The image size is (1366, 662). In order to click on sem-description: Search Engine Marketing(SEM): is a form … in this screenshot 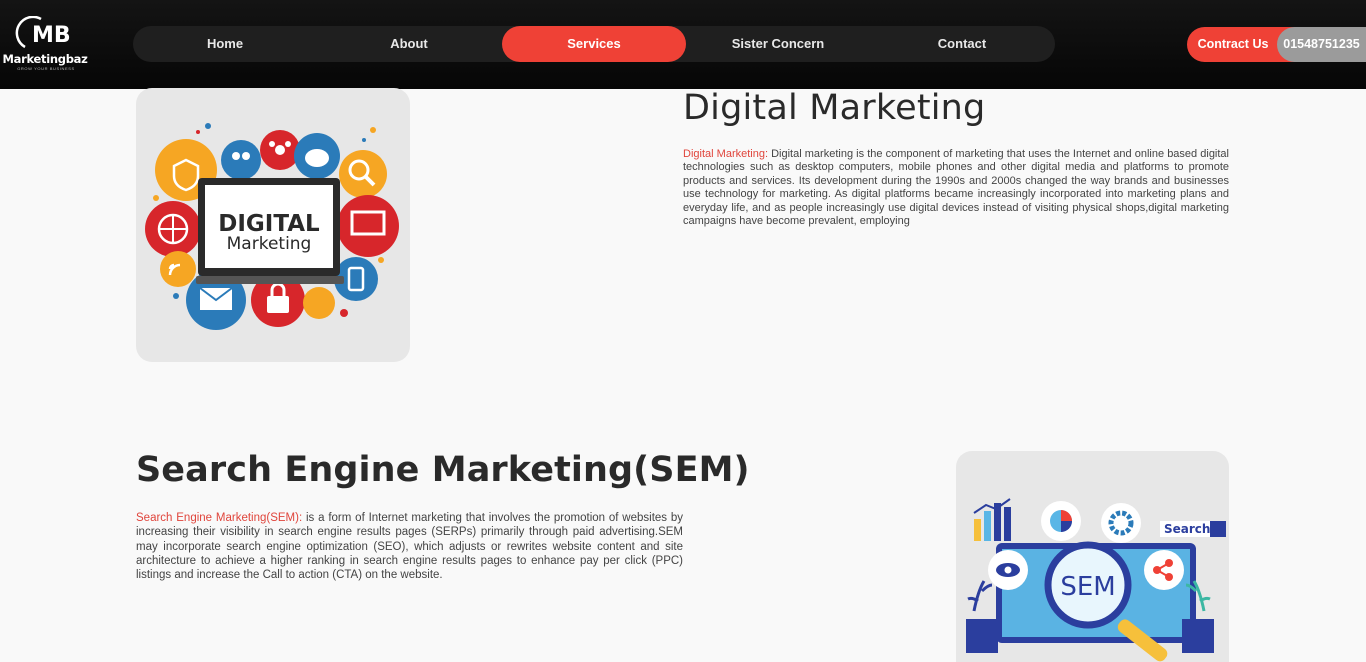, I will do `click(409, 546)`.